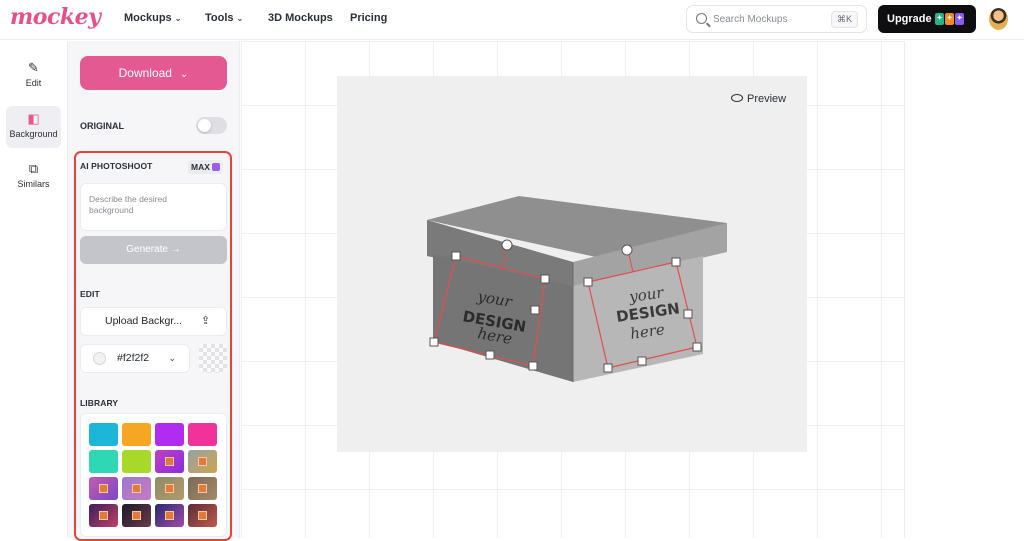 The image size is (1024, 541). Describe the element at coordinates (153, 321) in the screenshot. I see `upload-background-button: Upload Backgr... ⇪` at that location.